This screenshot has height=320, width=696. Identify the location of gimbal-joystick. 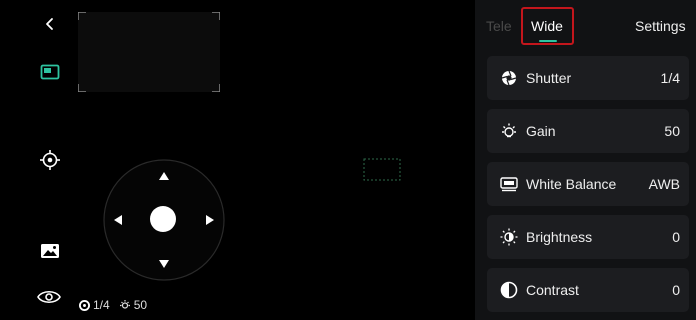
(164, 220).